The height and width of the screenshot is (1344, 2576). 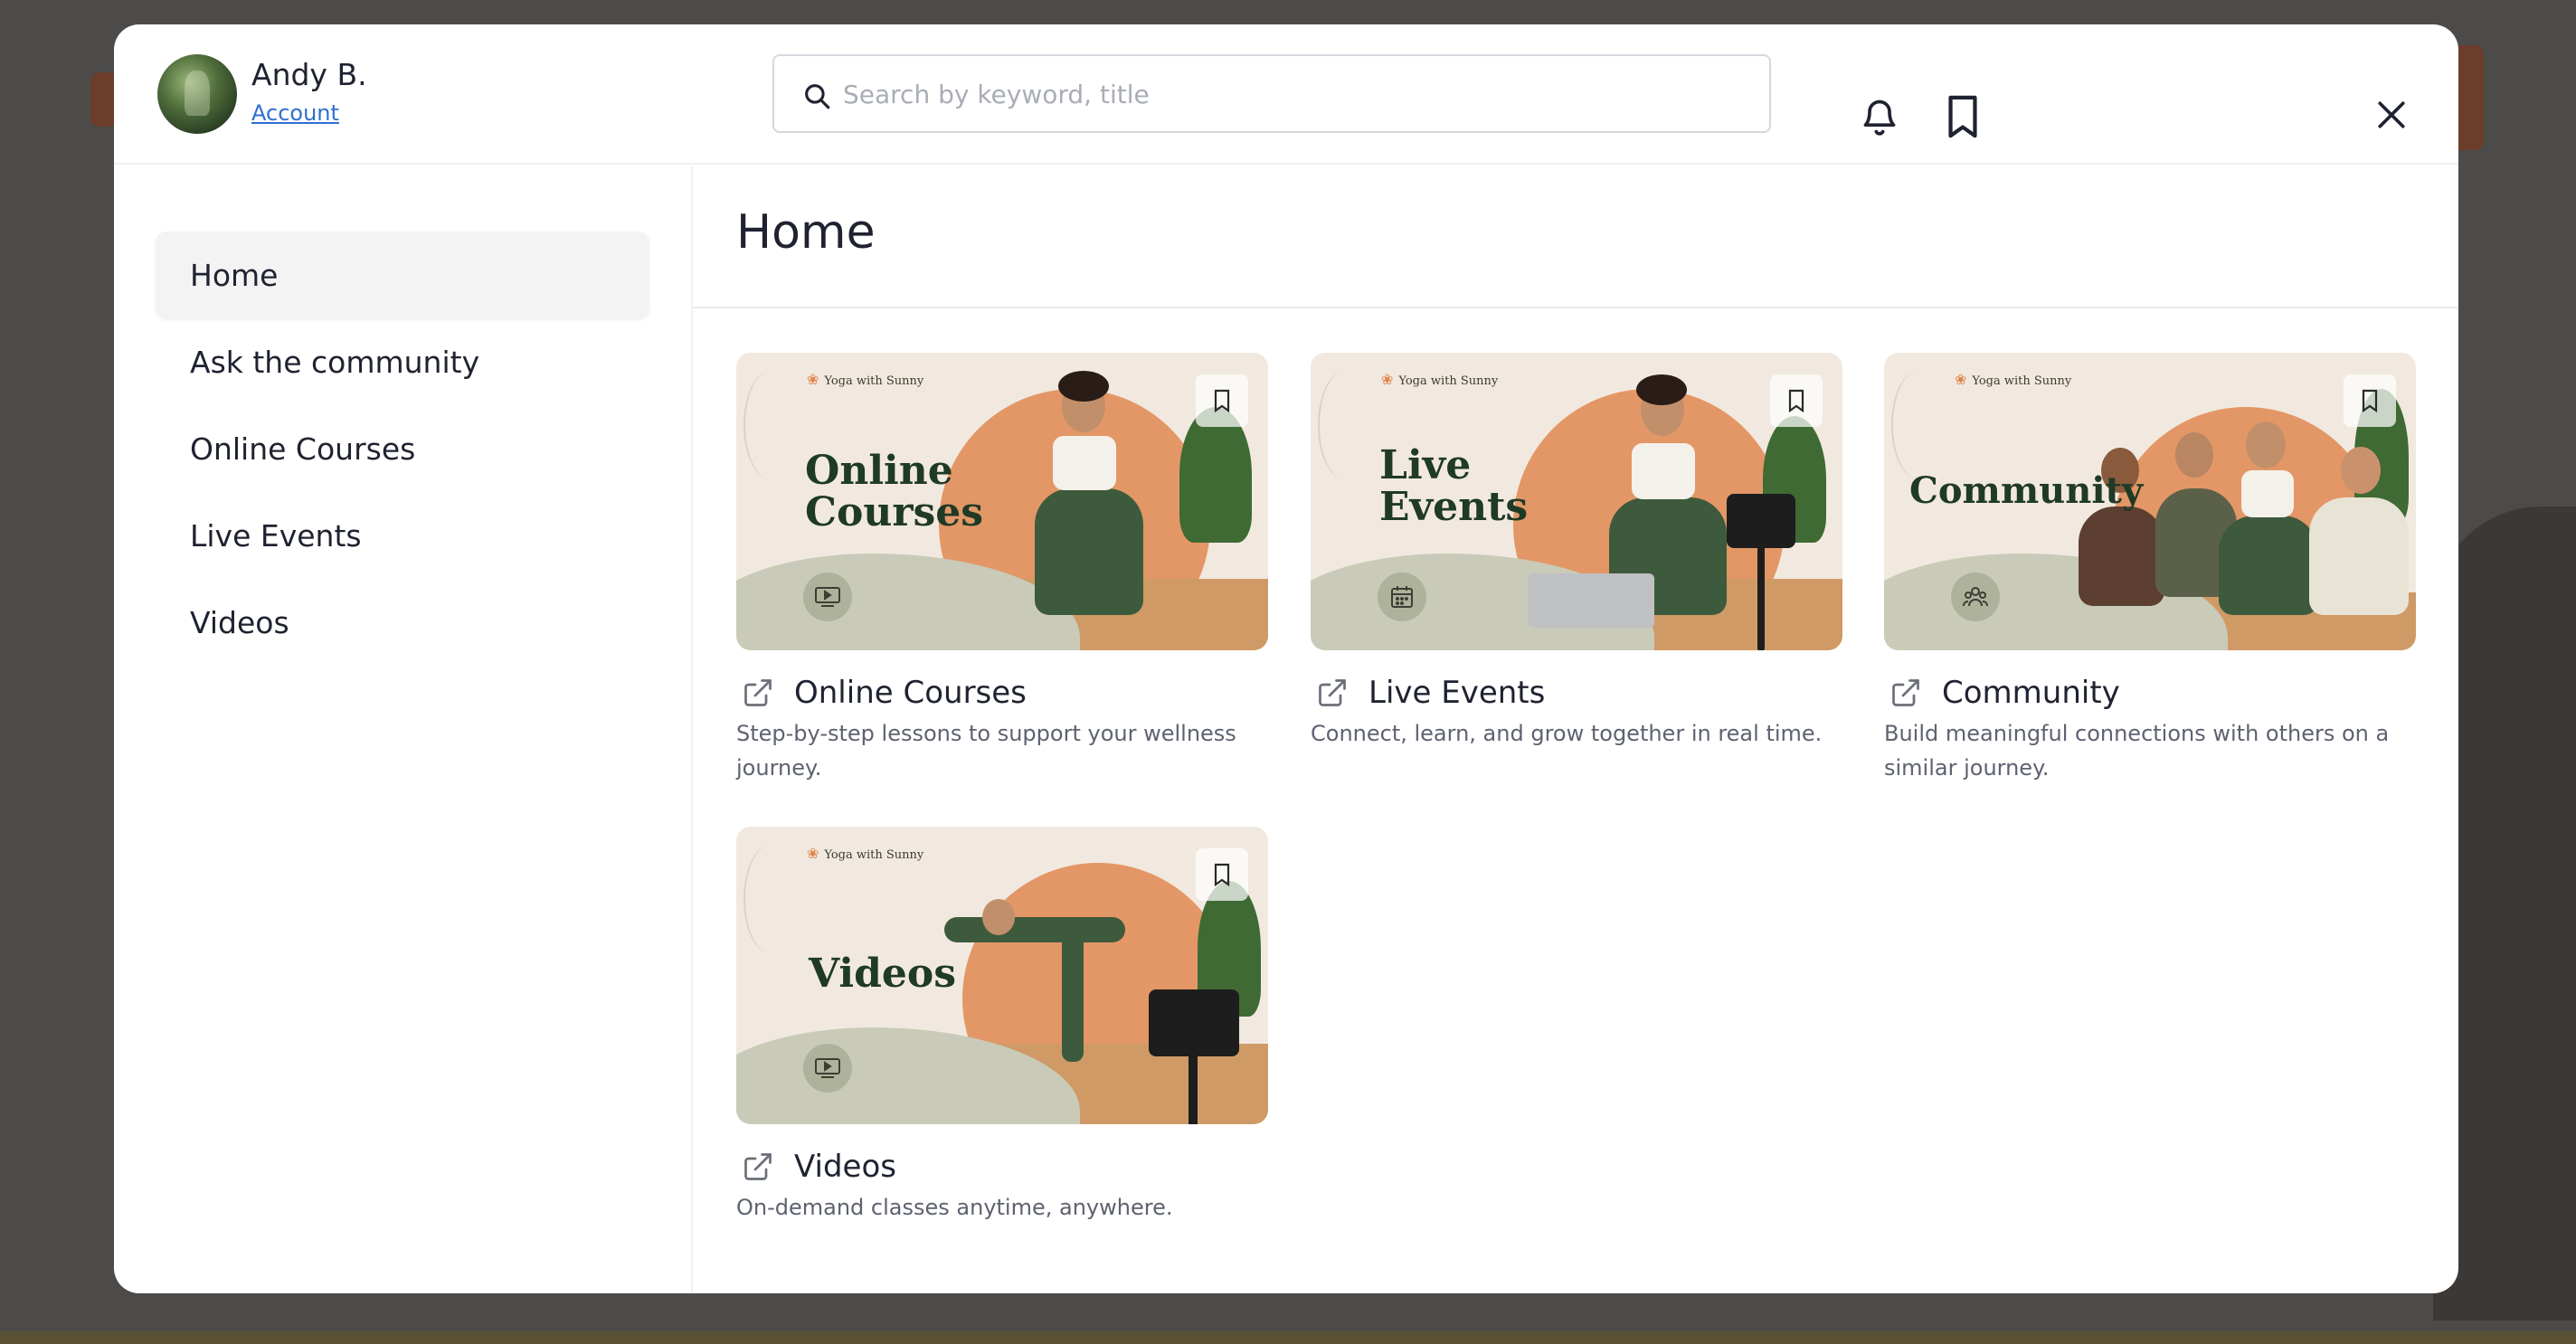 What do you see at coordinates (295, 113) in the screenshot?
I see `account-link: Account` at bounding box center [295, 113].